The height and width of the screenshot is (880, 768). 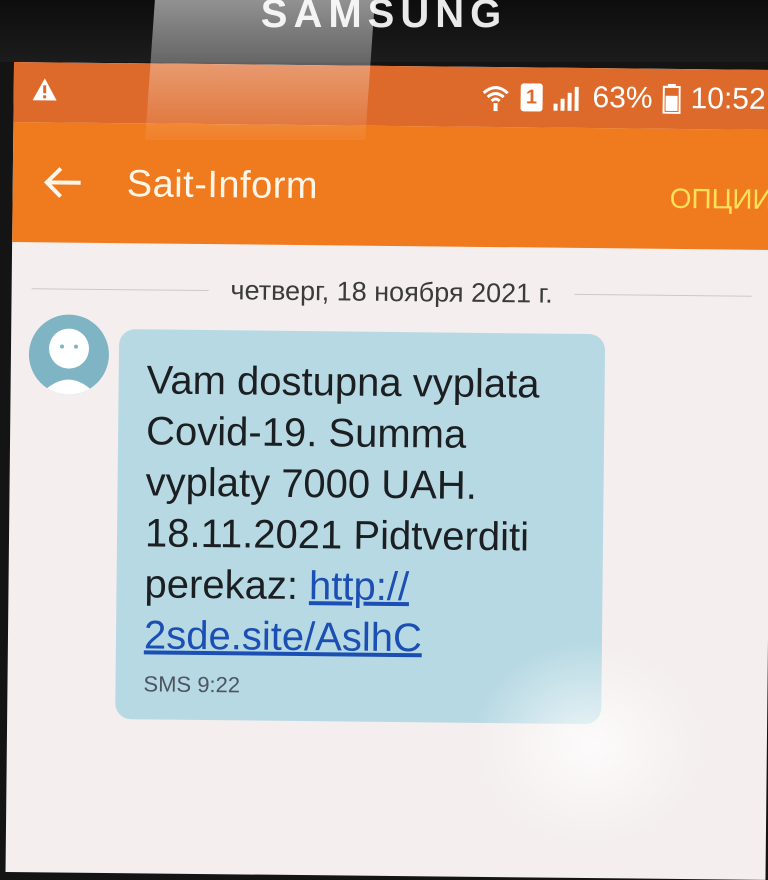 I want to click on back-arrow-icon, so click(x=63, y=182).